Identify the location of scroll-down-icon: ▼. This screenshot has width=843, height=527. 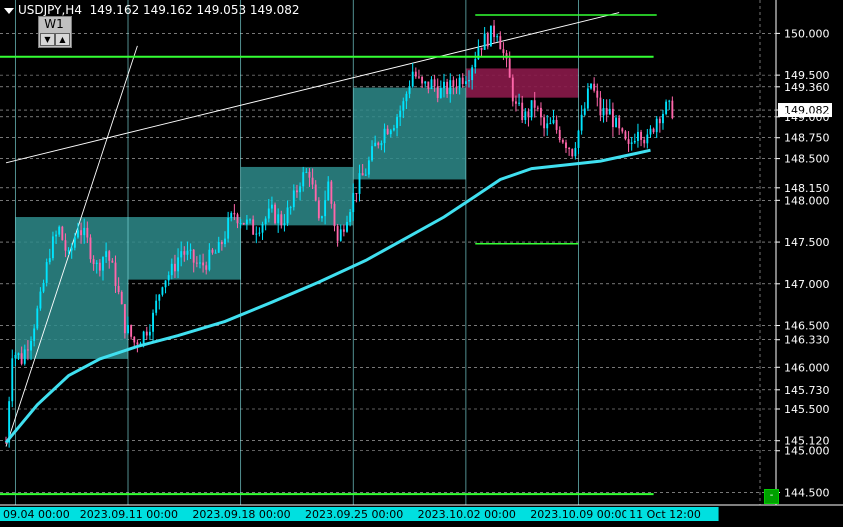
(47, 39).